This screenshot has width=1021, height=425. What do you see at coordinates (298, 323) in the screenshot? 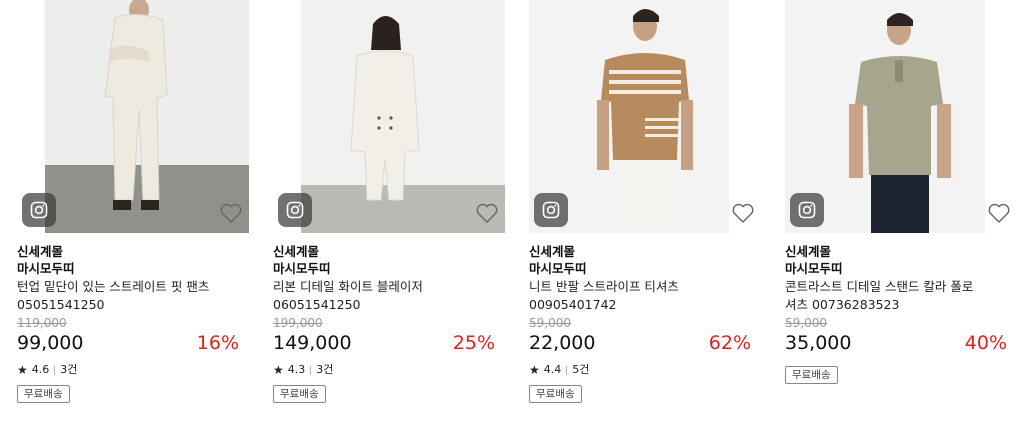
I see `original-price: 199,000` at bounding box center [298, 323].